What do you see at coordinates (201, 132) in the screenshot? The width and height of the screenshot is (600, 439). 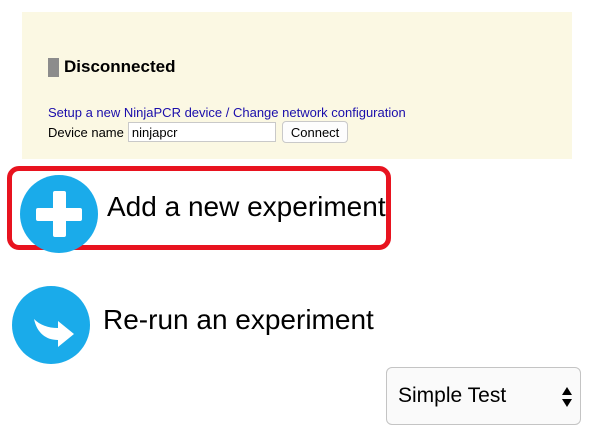 I see `device-name-input` at bounding box center [201, 132].